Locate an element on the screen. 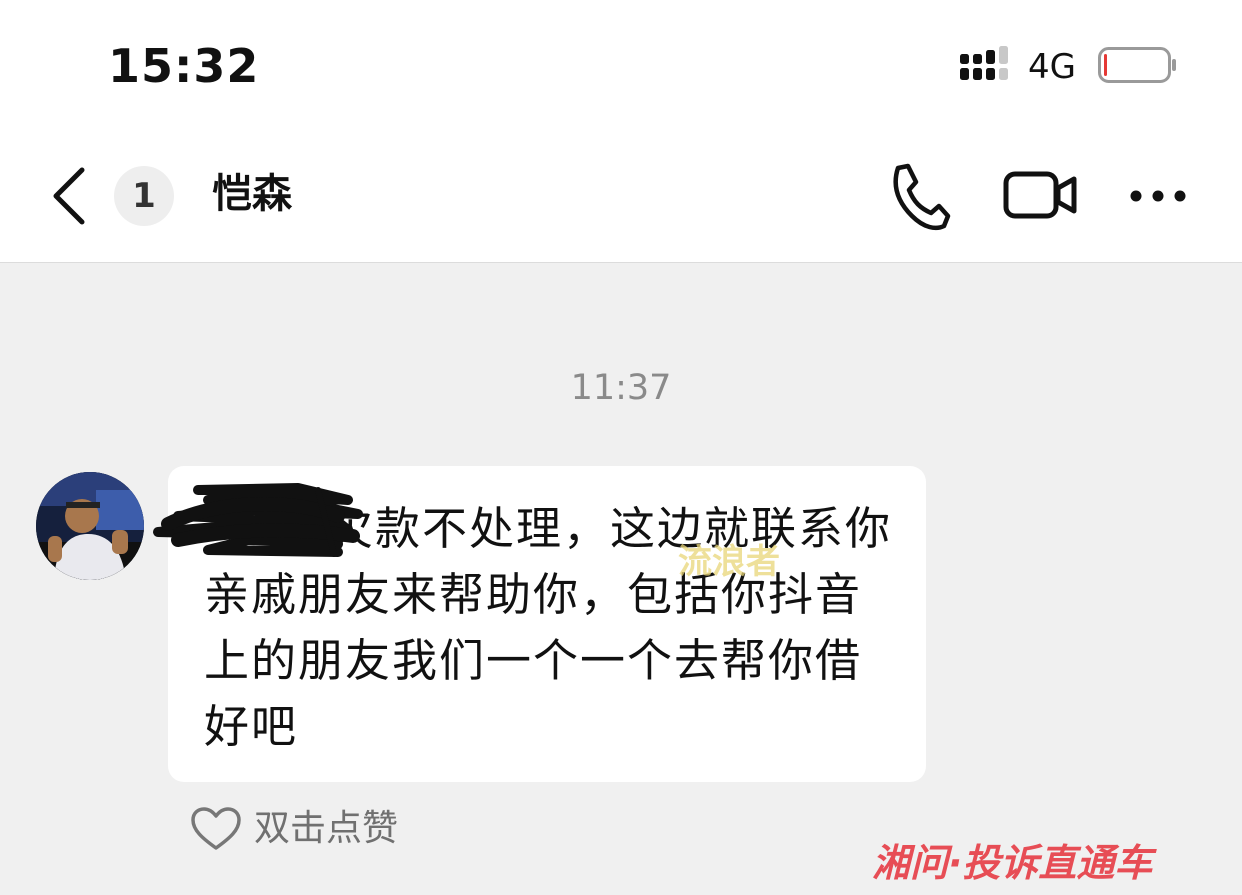 Image resolution: width=1242 pixels, height=895 pixels. status-time: 15:32 is located at coordinates (184, 66).